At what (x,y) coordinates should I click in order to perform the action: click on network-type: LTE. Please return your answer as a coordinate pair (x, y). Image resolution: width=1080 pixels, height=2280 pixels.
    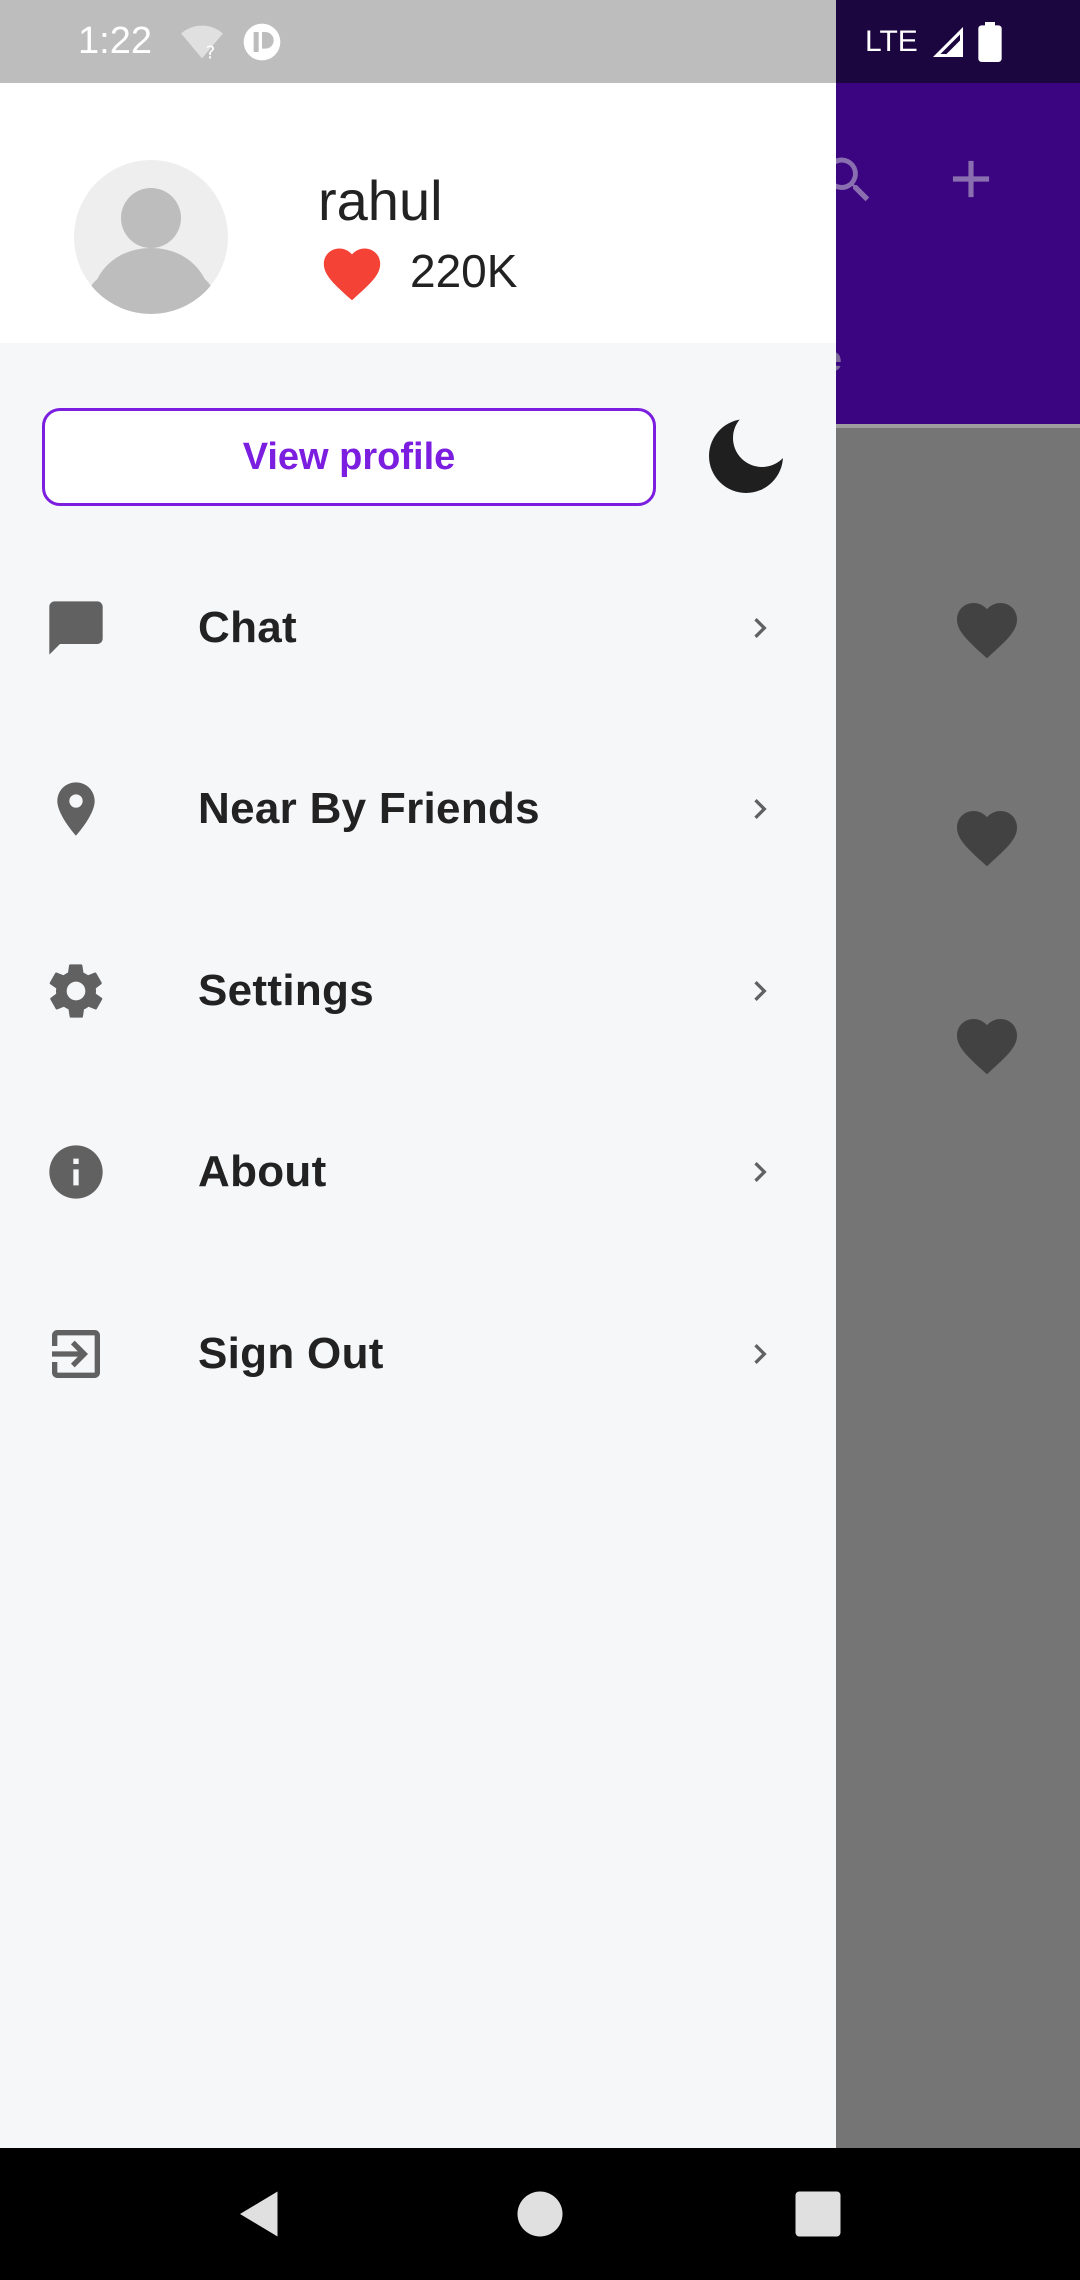
    Looking at the image, I should click on (891, 41).